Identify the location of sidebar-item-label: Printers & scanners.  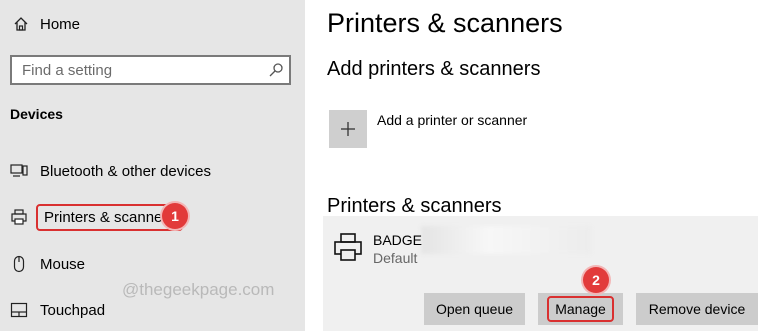
(109, 217).